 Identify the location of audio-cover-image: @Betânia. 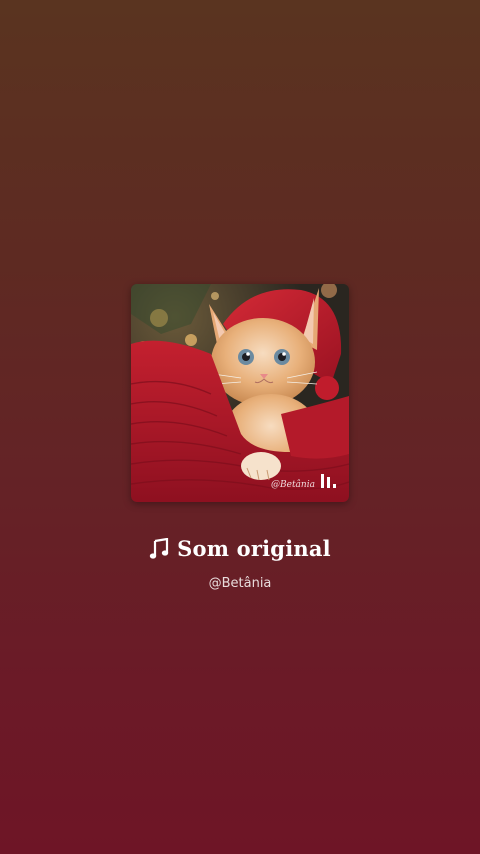
(240, 393).